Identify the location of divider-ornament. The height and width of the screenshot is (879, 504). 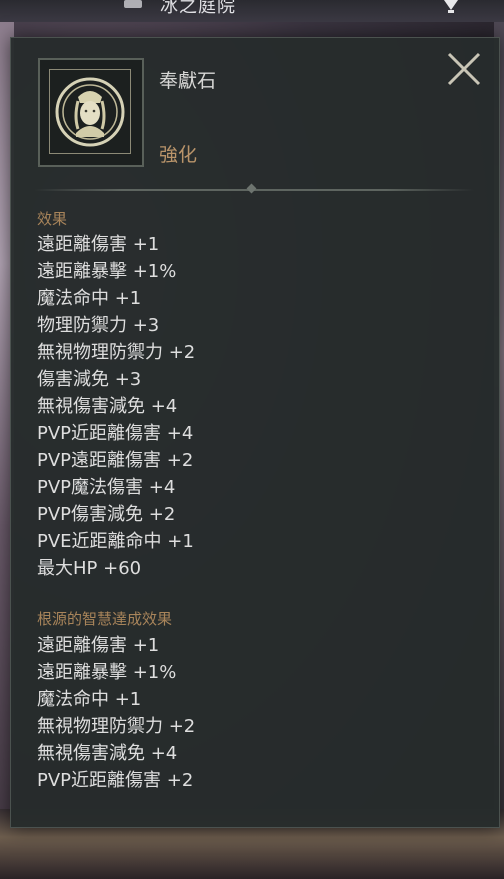
(251, 188).